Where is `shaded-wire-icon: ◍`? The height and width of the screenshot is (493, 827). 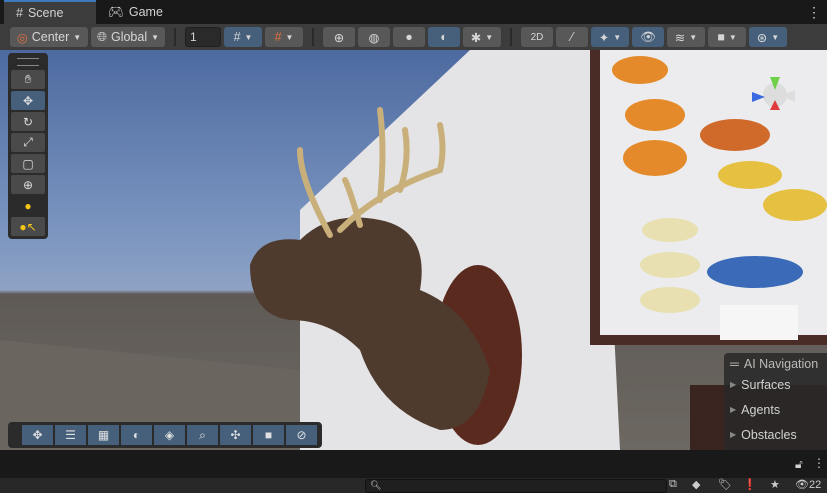
shaded-wire-icon: ◍ is located at coordinates (374, 37).